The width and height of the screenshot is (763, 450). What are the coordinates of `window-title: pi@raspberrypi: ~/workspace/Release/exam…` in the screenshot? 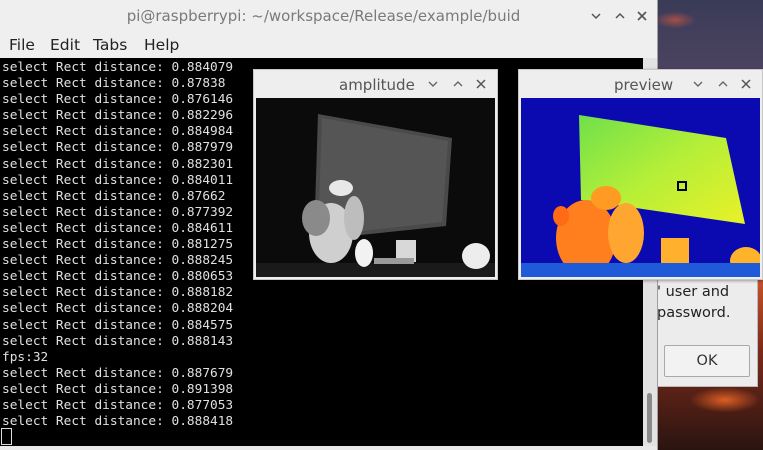 It's located at (323, 16).